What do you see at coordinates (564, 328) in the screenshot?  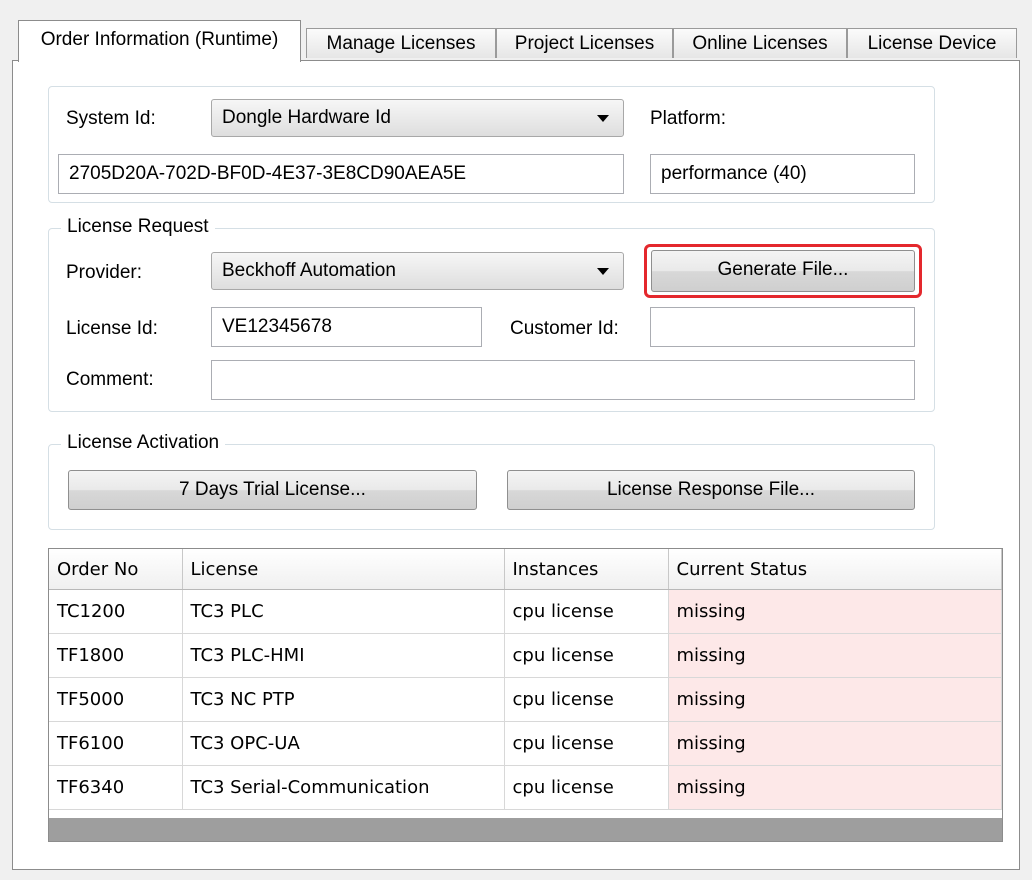 I see `customer-id-label: Customer Id:` at bounding box center [564, 328].